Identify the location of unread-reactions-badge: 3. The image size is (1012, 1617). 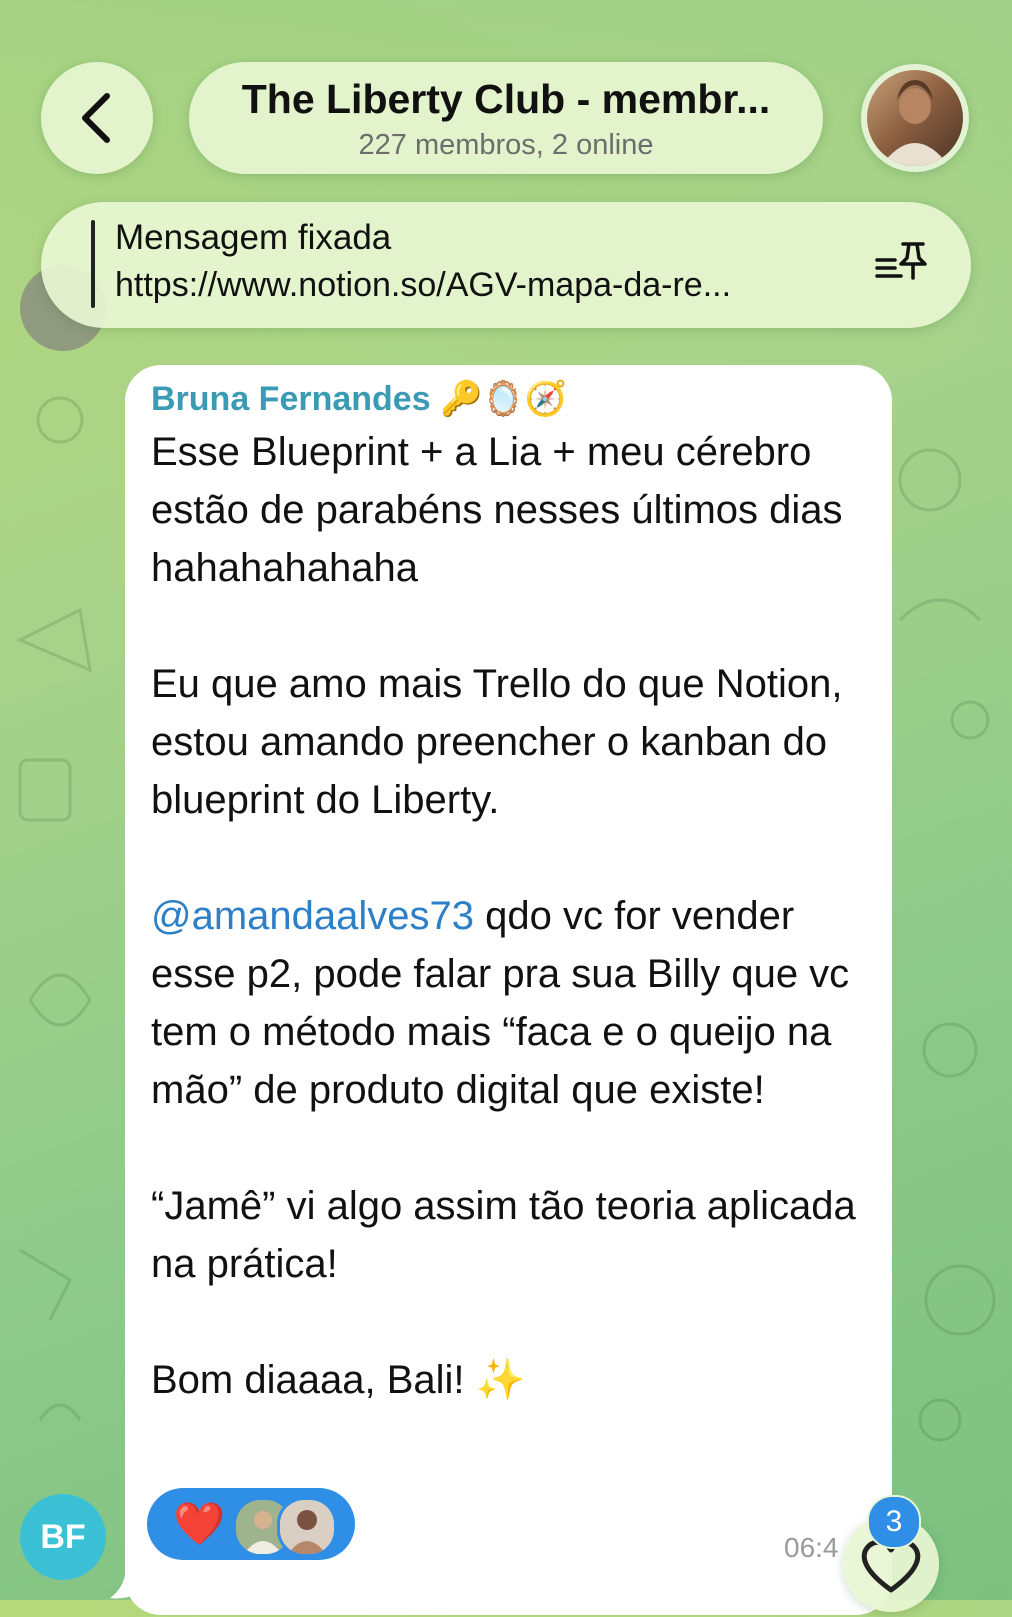
(894, 1522).